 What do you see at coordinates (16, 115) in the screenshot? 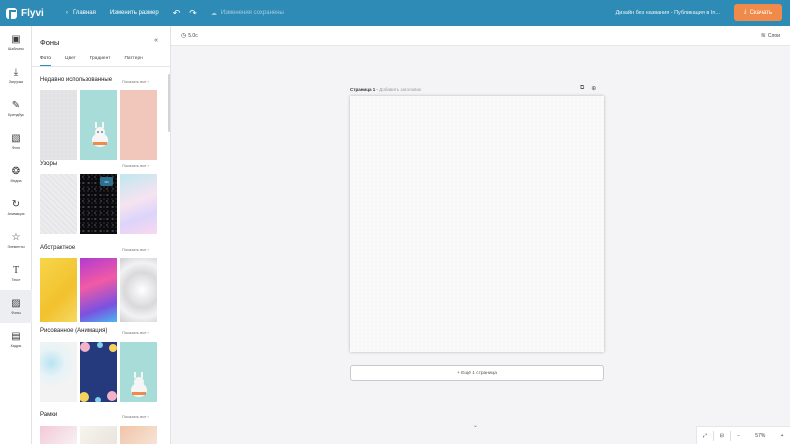
I see `rail-label: Брендбук` at bounding box center [16, 115].